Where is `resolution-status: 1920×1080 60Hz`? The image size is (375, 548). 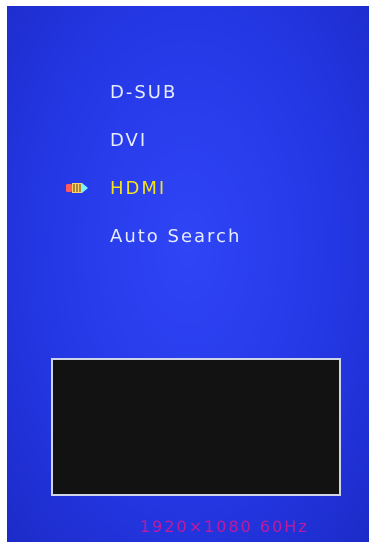 resolution-status: 1920×1080 60Hz is located at coordinates (224, 526).